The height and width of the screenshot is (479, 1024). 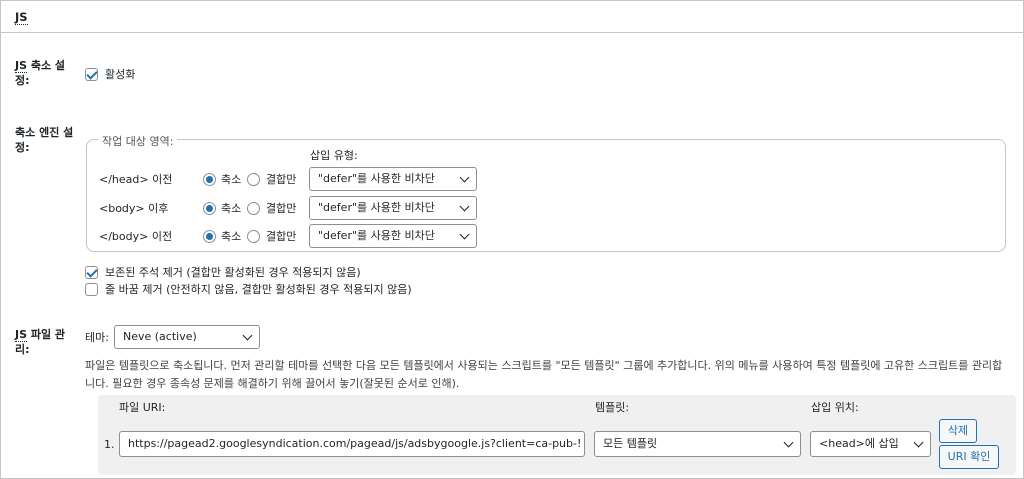 I want to click on verify-uri-button: URI 확인, so click(x=969, y=457).